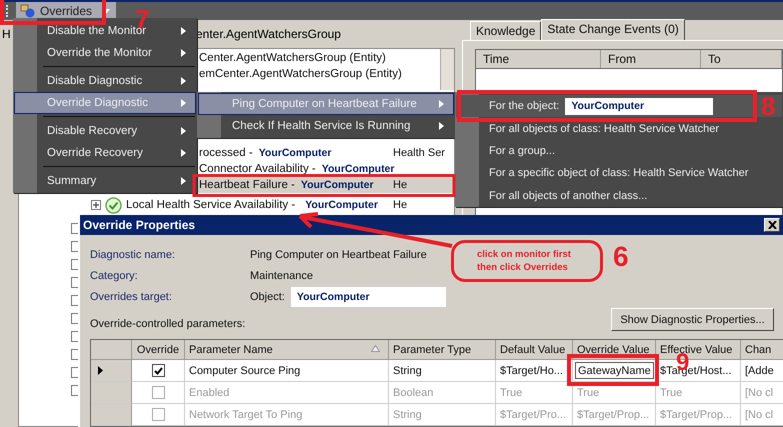 The width and height of the screenshot is (783, 427). What do you see at coordinates (447, 69) in the screenshot?
I see `scrollbar` at bounding box center [447, 69].